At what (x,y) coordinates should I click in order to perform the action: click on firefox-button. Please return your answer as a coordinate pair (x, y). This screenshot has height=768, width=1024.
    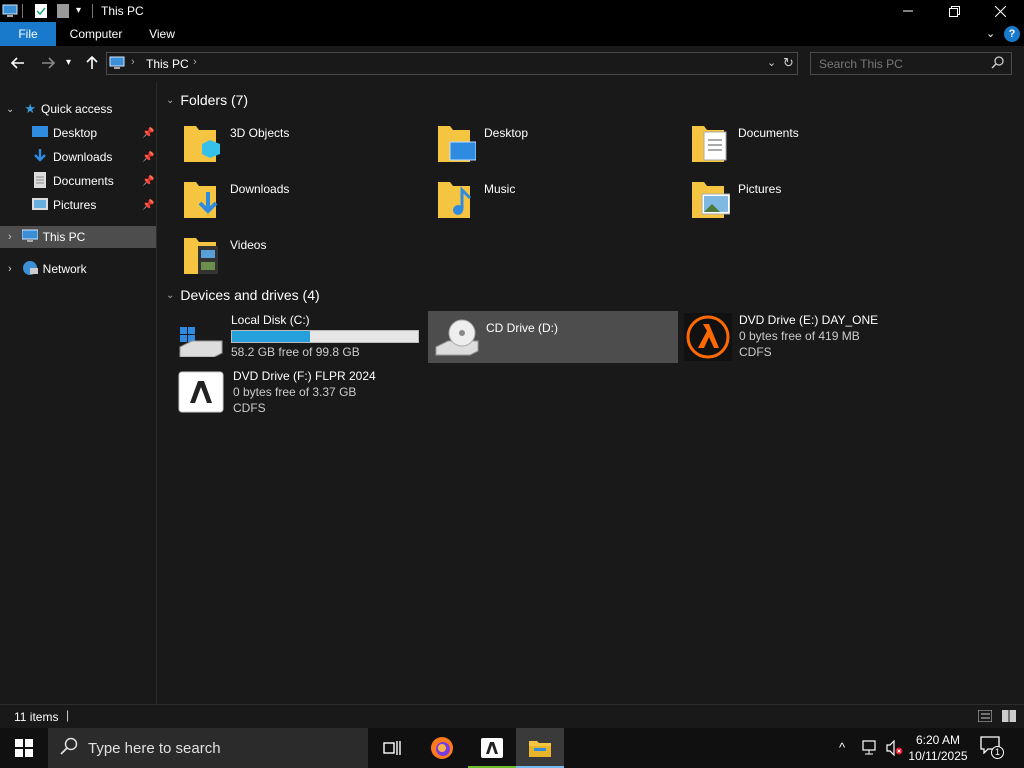
    Looking at the image, I should click on (442, 748).